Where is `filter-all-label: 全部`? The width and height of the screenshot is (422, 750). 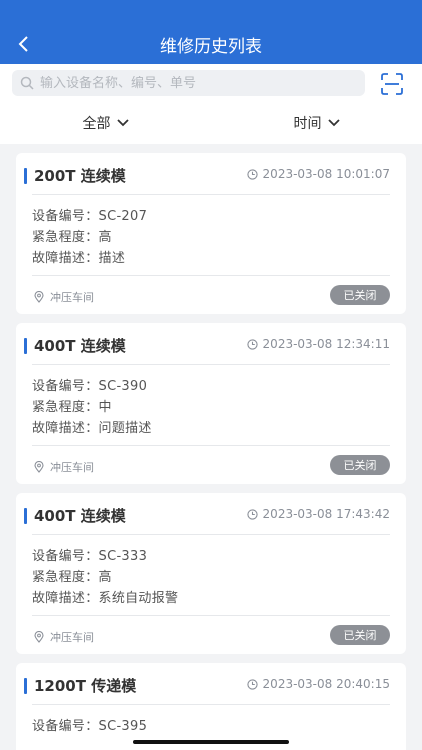 filter-all-label: 全部 is located at coordinates (96, 124).